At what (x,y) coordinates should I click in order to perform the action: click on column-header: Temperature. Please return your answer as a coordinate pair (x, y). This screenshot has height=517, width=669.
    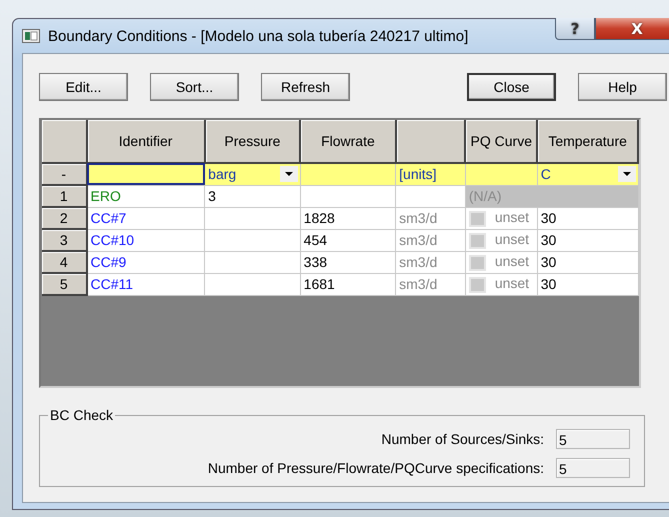
    Looking at the image, I should click on (587, 141).